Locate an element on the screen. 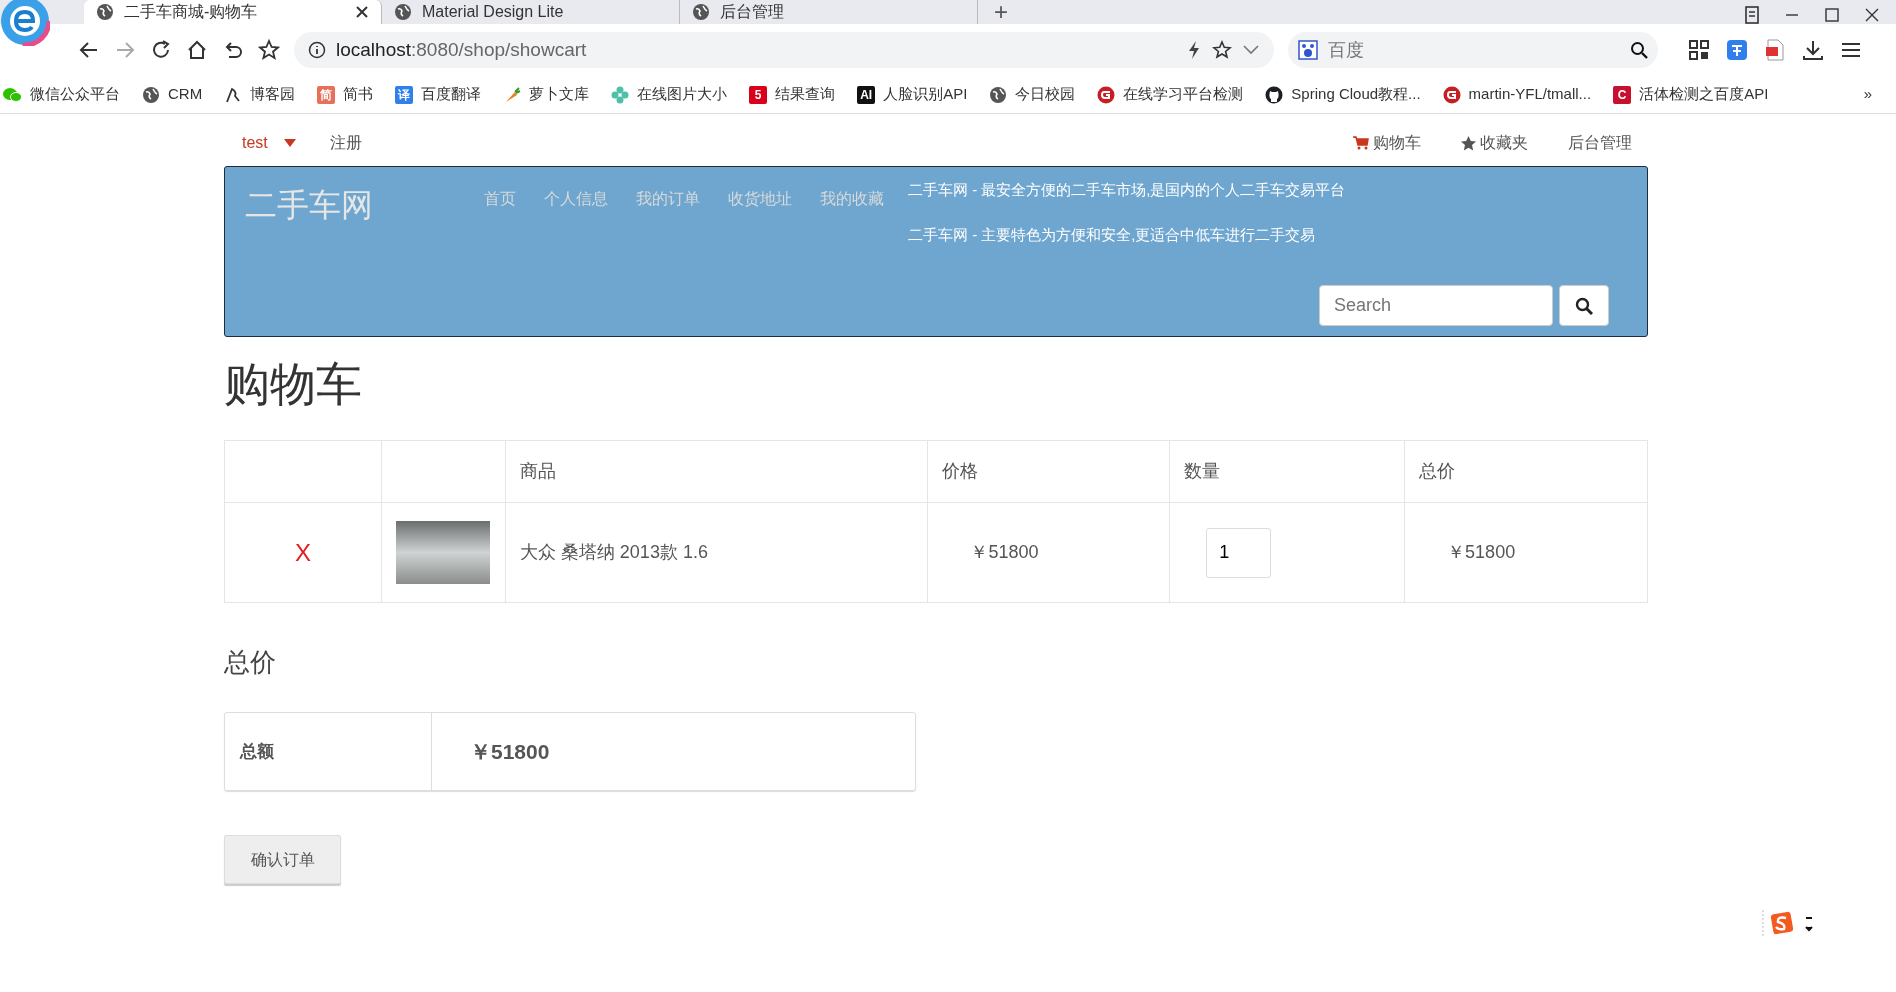  total-text: ￥51800 is located at coordinates (1481, 552).